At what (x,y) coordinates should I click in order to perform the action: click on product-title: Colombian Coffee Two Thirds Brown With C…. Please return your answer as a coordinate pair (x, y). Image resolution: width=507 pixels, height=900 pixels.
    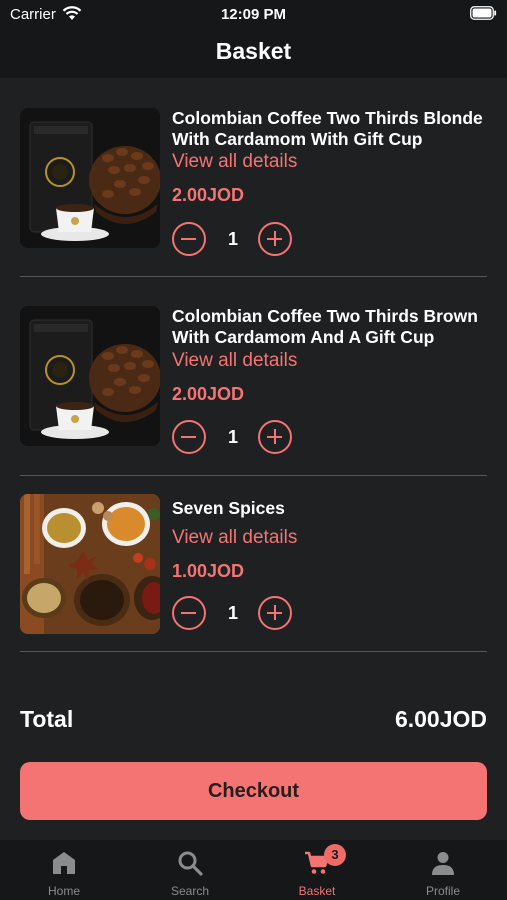
    Looking at the image, I should click on (325, 326).